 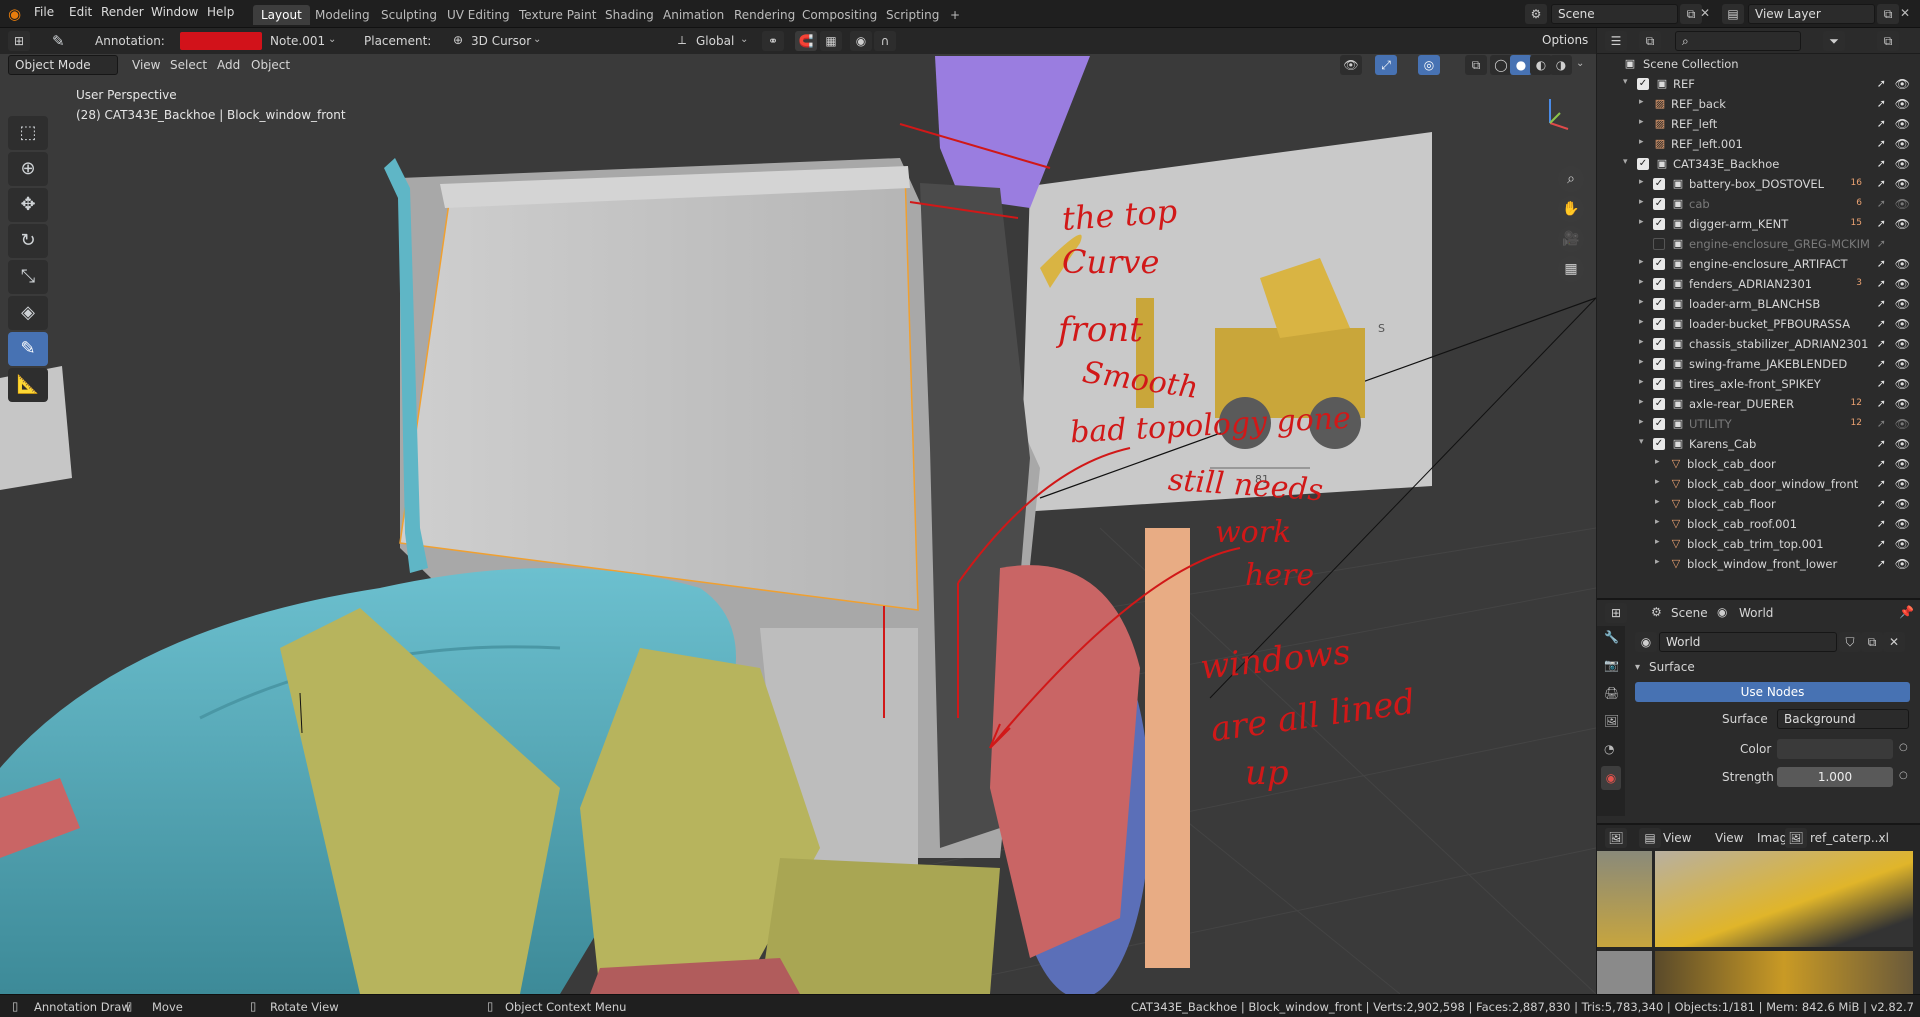 I want to click on menu-file: File, so click(x=44, y=12).